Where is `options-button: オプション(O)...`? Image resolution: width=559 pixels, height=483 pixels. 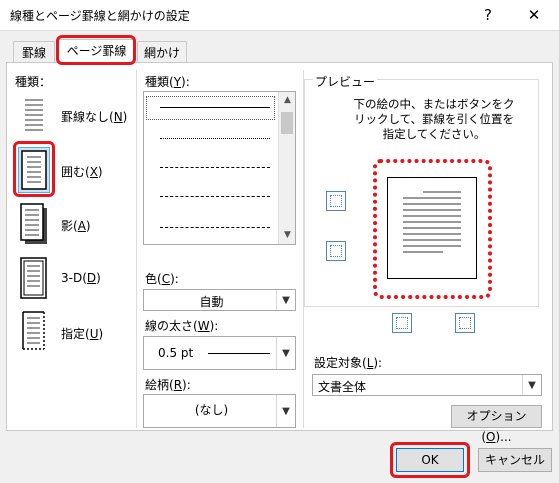
options-button: オプション(O)... is located at coordinates (496, 424).